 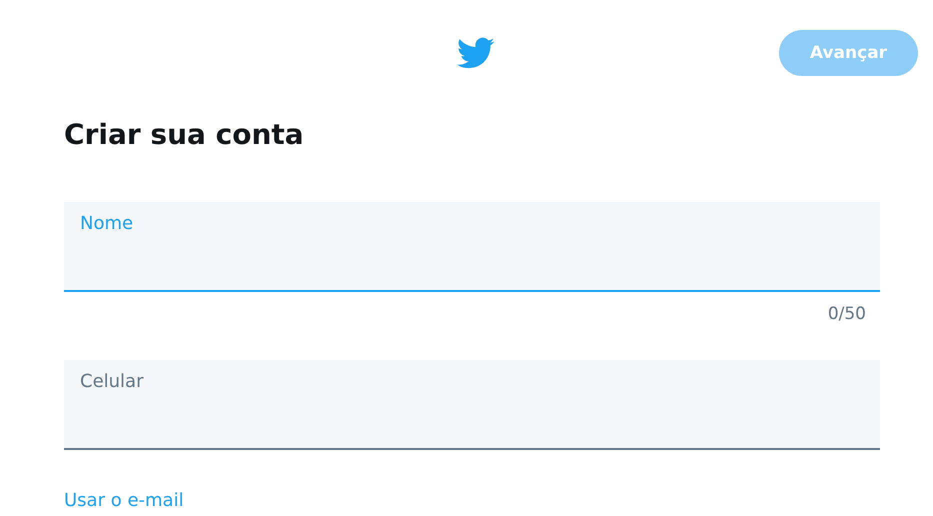 What do you see at coordinates (847, 315) in the screenshot?
I see `character-counter: 0/50` at bounding box center [847, 315].